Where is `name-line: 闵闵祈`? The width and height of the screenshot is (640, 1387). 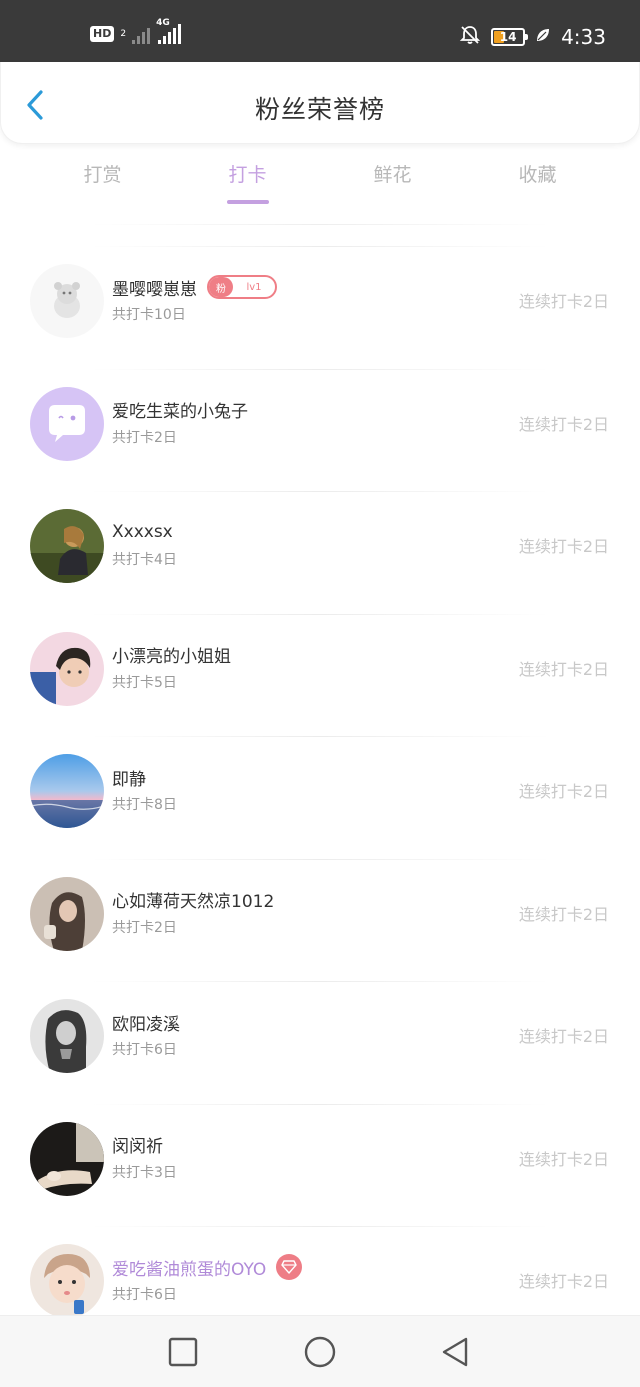 name-line: 闵闵祈 is located at coordinates (137, 1145).